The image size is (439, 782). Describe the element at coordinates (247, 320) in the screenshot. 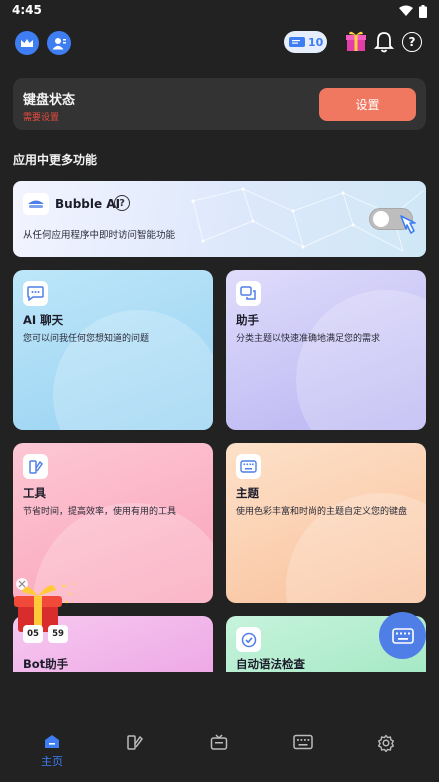

I see `feature-title: 助手` at that location.